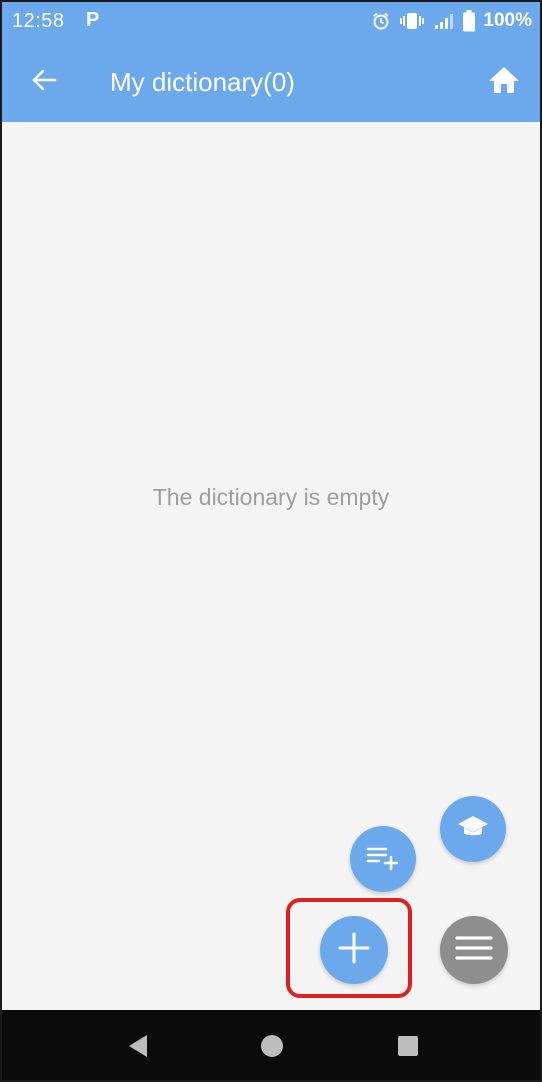 The width and height of the screenshot is (542, 1082). What do you see at coordinates (381, 21) in the screenshot?
I see `alarm-icon` at bounding box center [381, 21].